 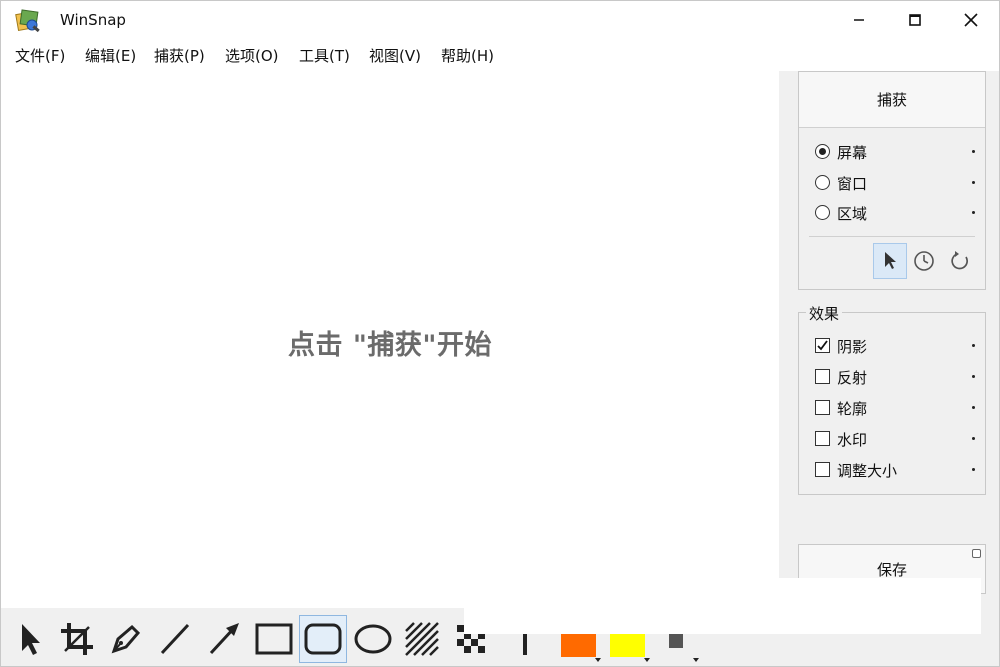 I want to click on capture-mode-label: 窗口, so click(x=852, y=184).